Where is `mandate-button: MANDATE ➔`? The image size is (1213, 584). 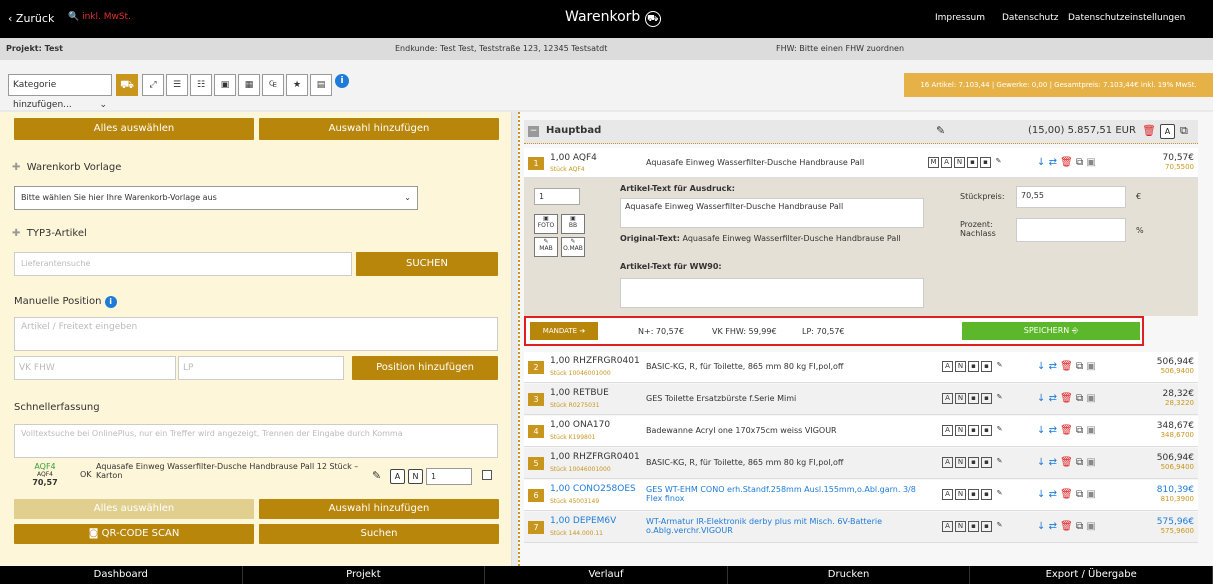
mandate-button: MANDATE ➔ is located at coordinates (564, 331).